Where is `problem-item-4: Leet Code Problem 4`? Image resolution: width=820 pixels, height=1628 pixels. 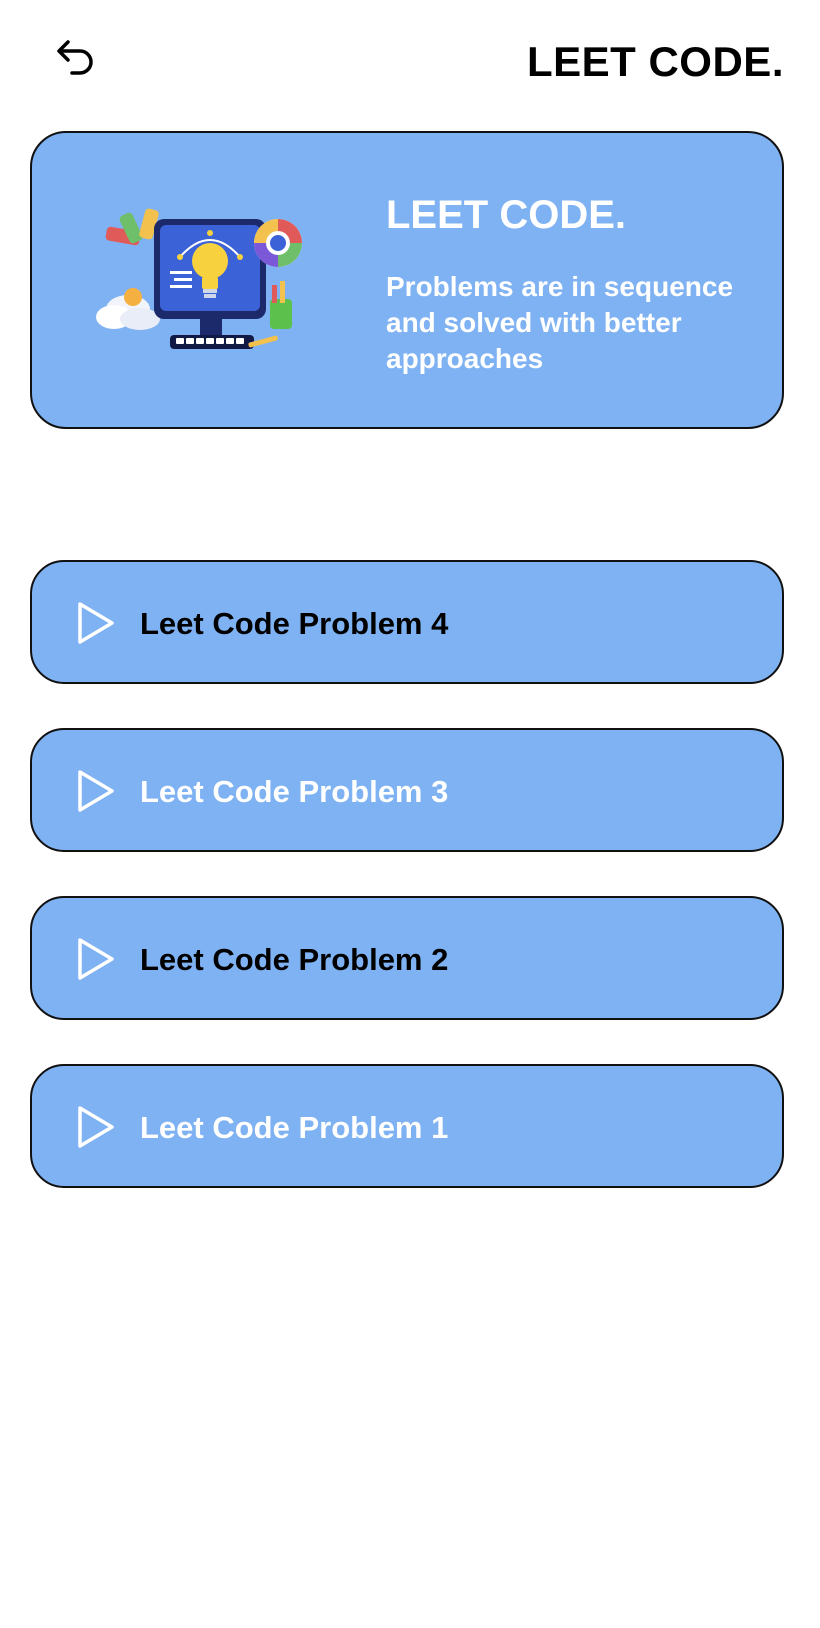
problem-item-4: Leet Code Problem 4 is located at coordinates (407, 622).